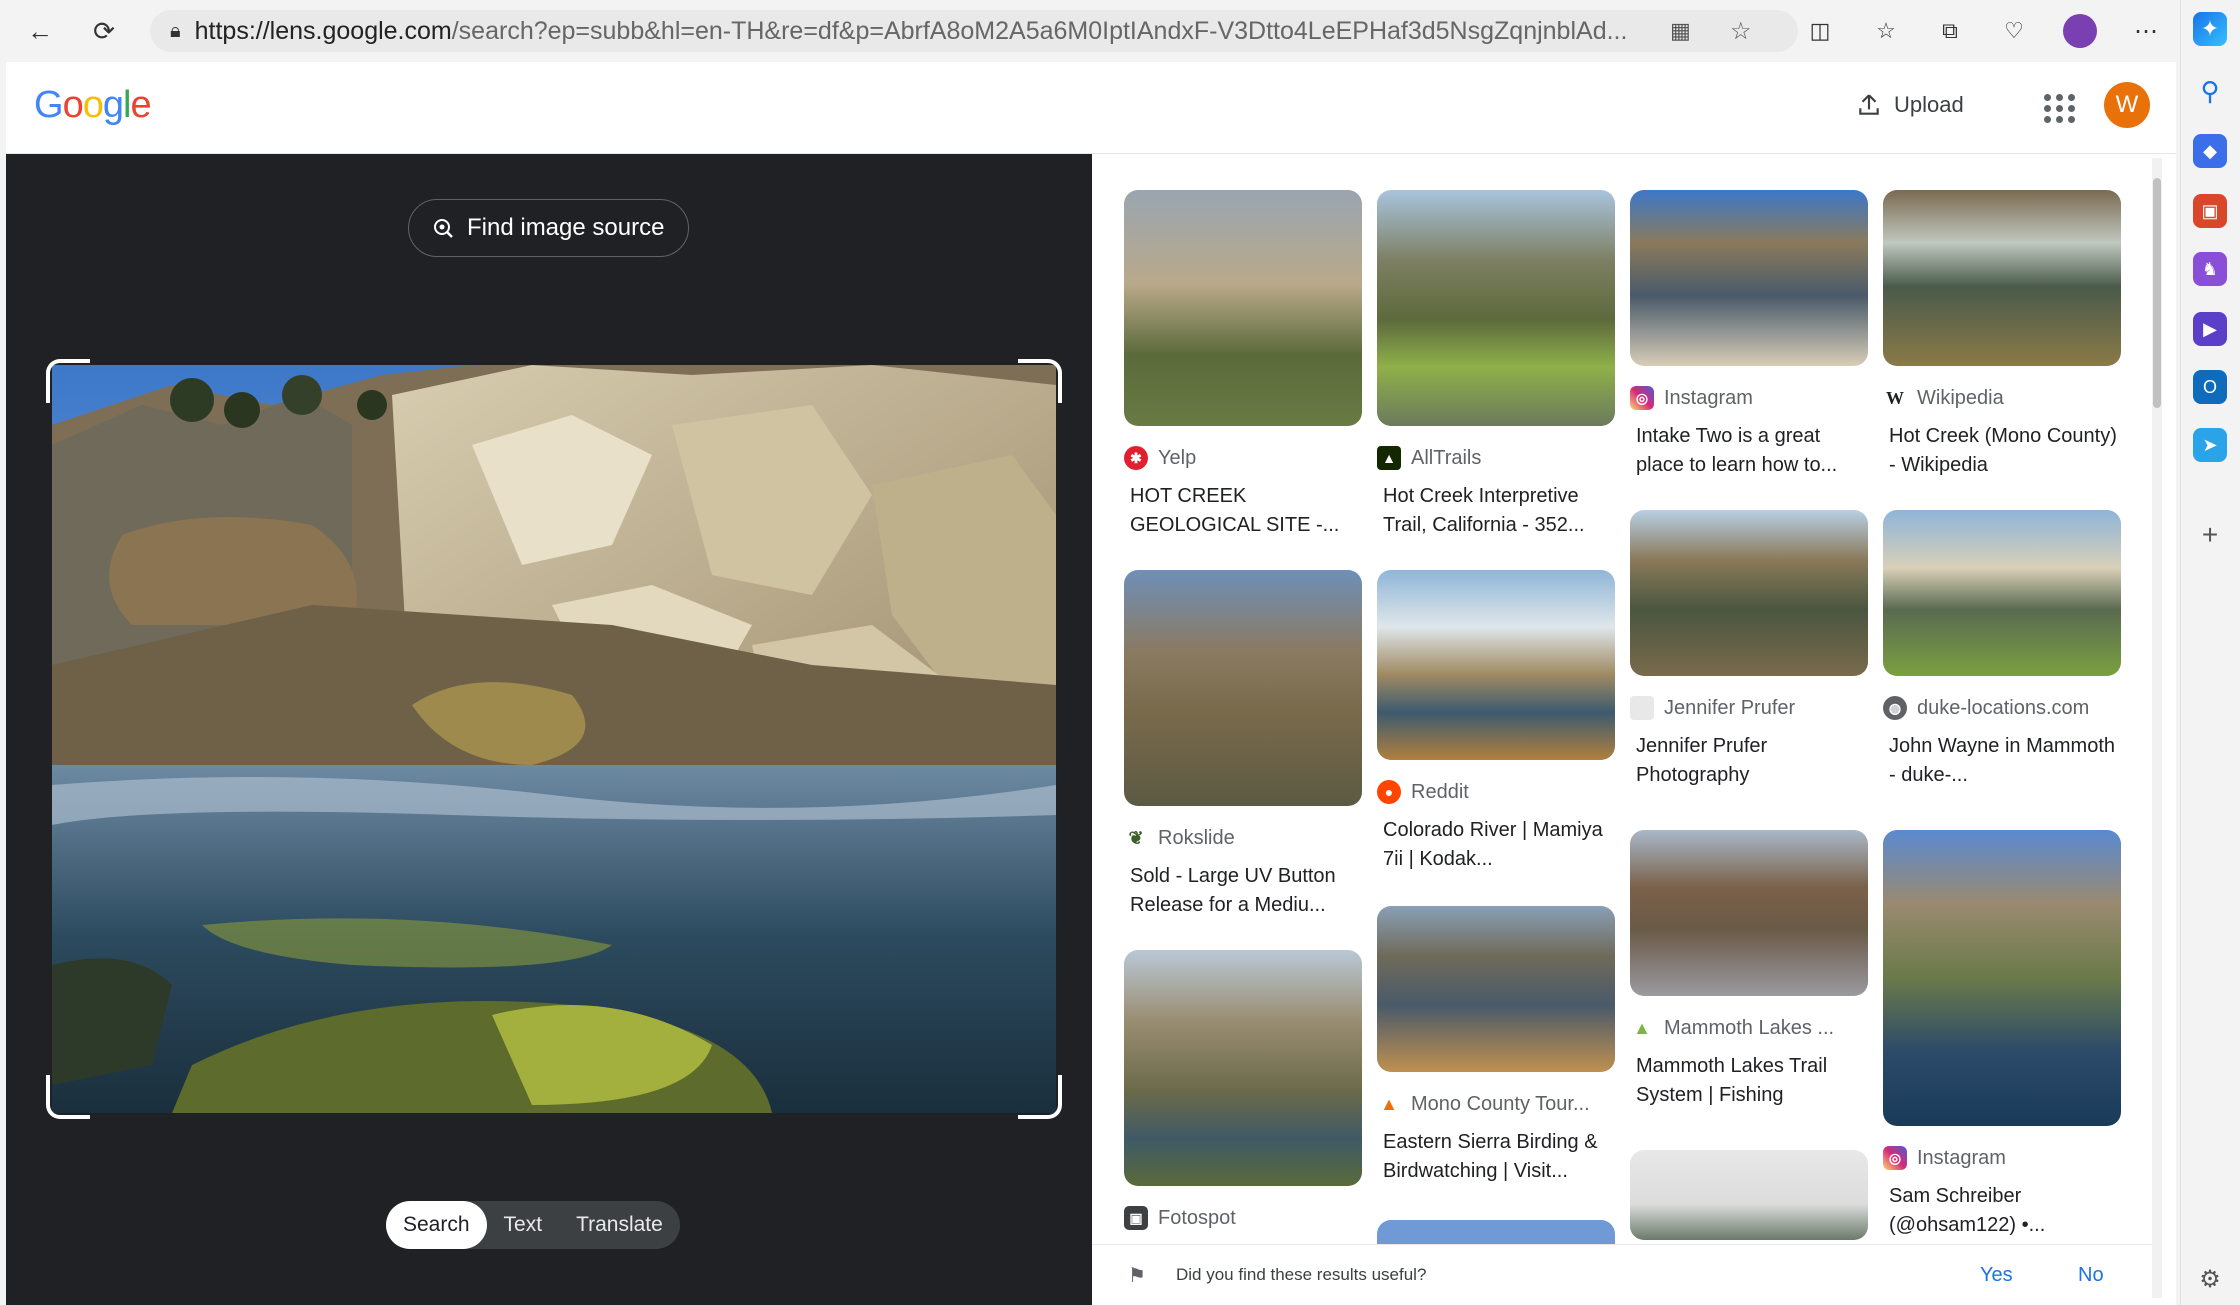  What do you see at coordinates (1960, 397) in the screenshot?
I see `result-source-name: Wikipedia` at bounding box center [1960, 397].